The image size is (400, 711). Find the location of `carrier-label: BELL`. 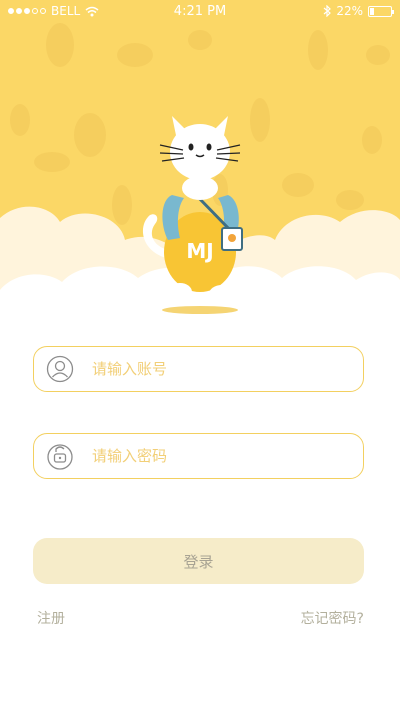

carrier-label: BELL is located at coordinates (66, 11).